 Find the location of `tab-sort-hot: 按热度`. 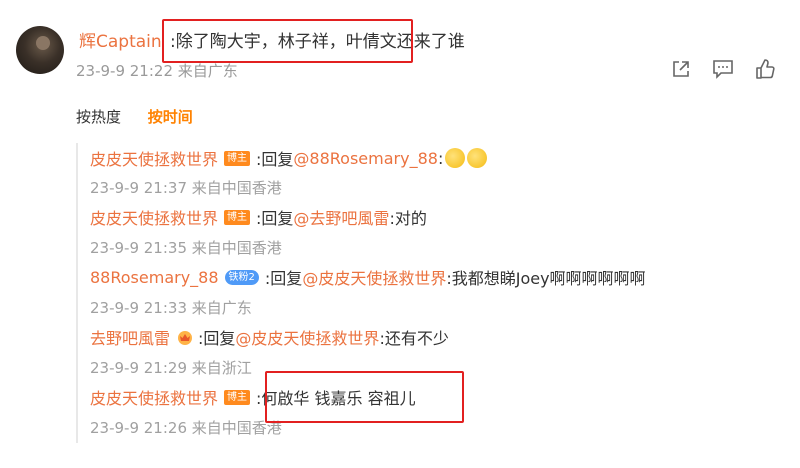

tab-sort-hot: 按热度 is located at coordinates (98, 117).